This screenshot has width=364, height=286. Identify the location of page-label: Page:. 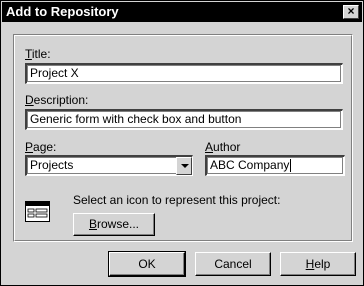
(41, 147).